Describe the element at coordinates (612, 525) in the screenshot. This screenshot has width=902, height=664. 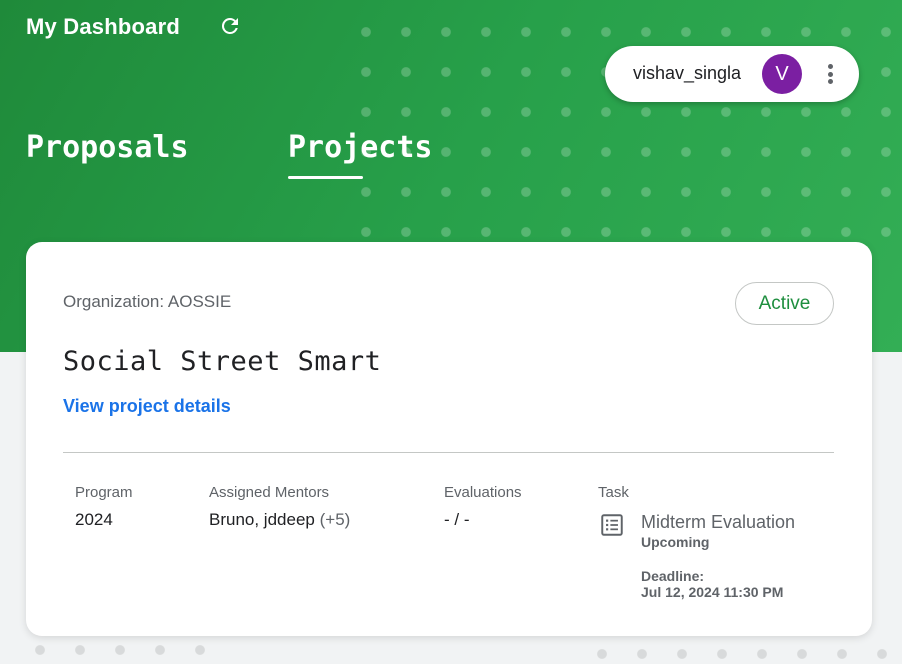
I see `list-icon` at that location.